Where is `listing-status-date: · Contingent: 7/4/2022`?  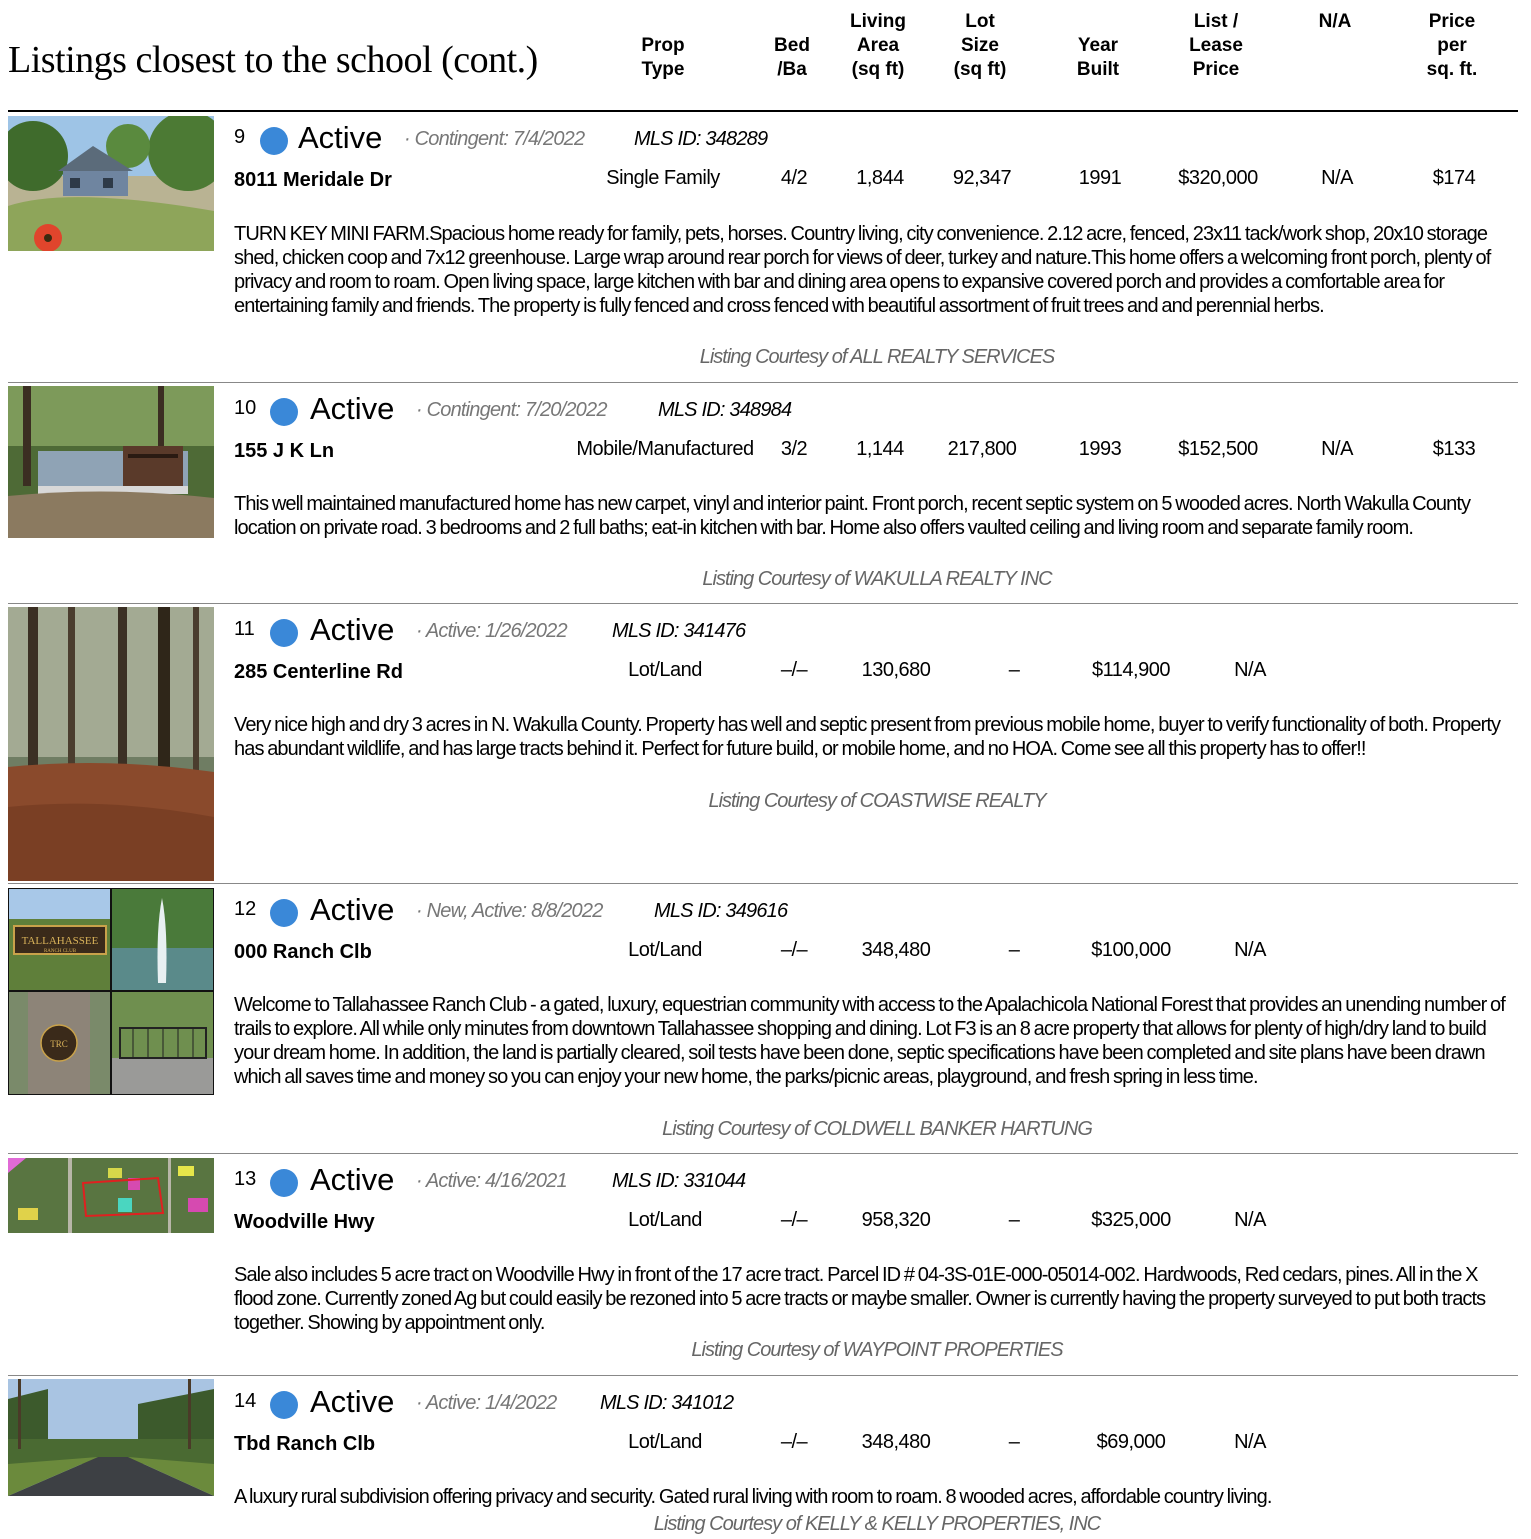 listing-status-date: · Contingent: 7/4/2022 is located at coordinates (494, 139).